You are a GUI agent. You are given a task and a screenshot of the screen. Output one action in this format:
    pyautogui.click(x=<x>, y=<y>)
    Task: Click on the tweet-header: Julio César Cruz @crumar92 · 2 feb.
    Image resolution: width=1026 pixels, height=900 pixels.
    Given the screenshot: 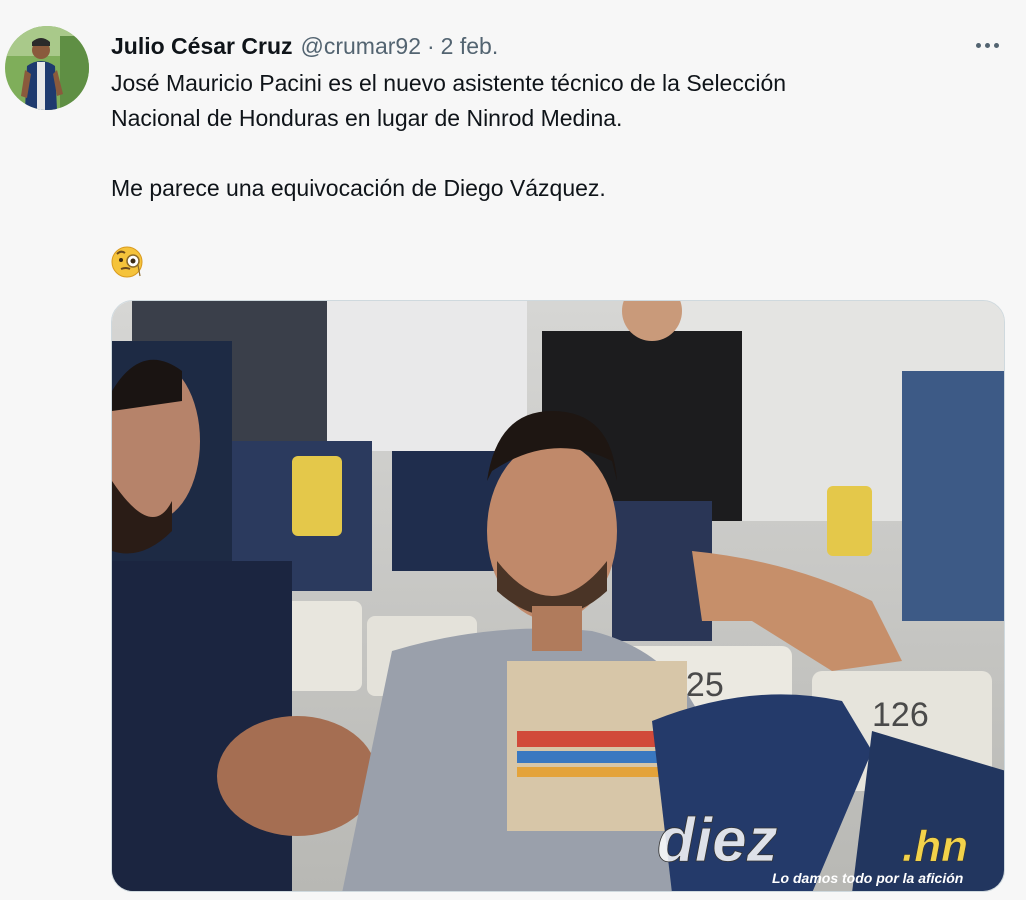 What is the action you would take?
    pyautogui.click(x=538, y=46)
    